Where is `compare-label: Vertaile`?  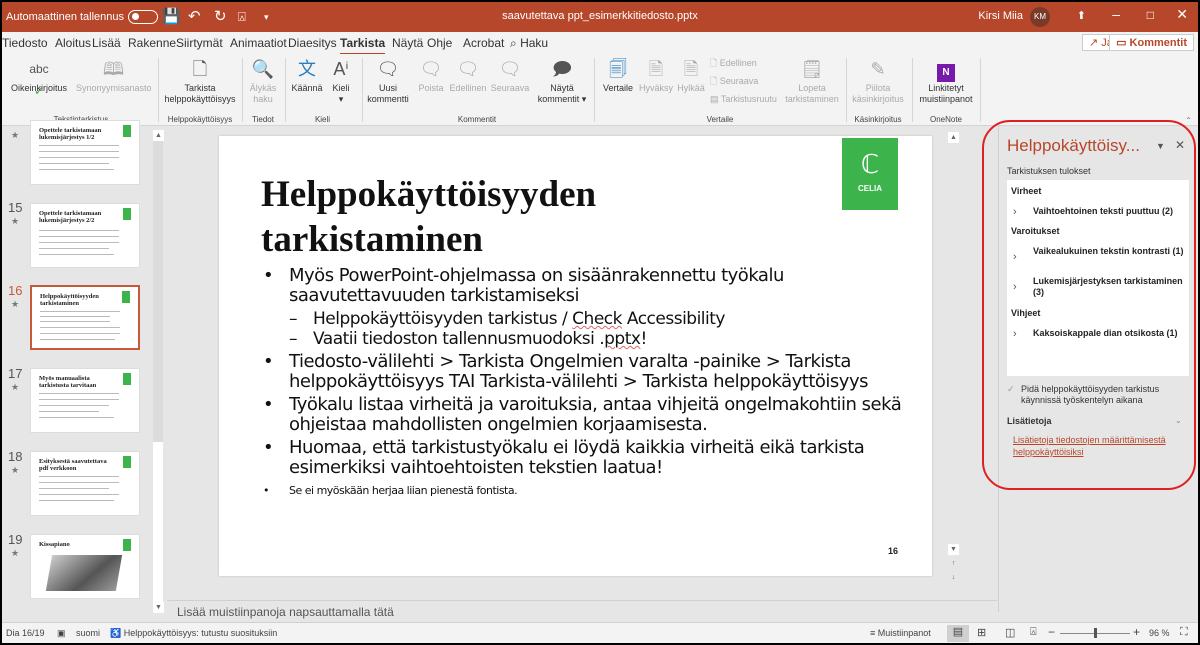
compare-label: Vertaile is located at coordinates (618, 88).